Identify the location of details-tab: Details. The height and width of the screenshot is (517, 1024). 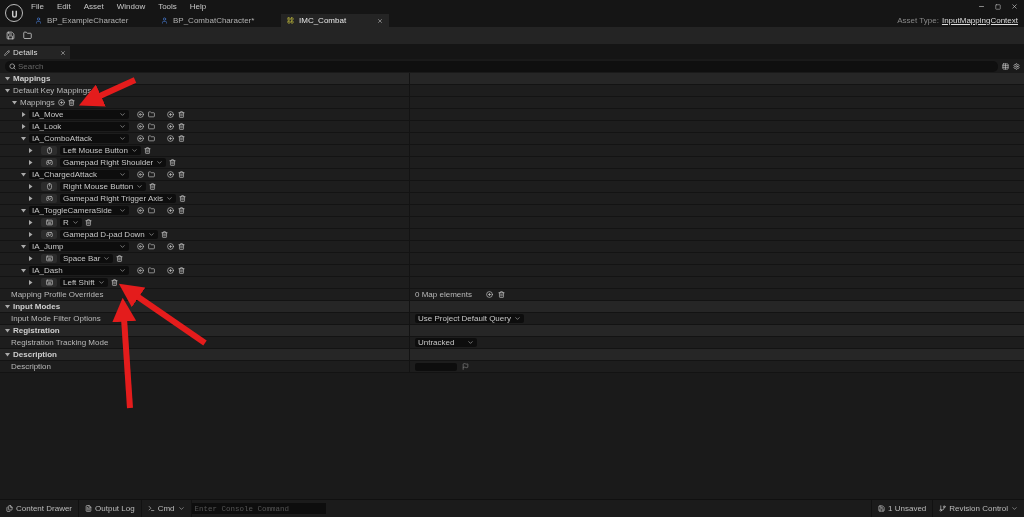
(35, 52).